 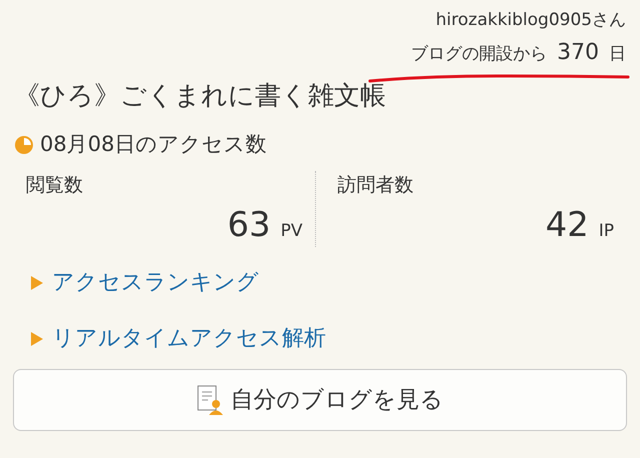 What do you see at coordinates (55, 185) in the screenshot?
I see `stat-label: 閲覧数` at bounding box center [55, 185].